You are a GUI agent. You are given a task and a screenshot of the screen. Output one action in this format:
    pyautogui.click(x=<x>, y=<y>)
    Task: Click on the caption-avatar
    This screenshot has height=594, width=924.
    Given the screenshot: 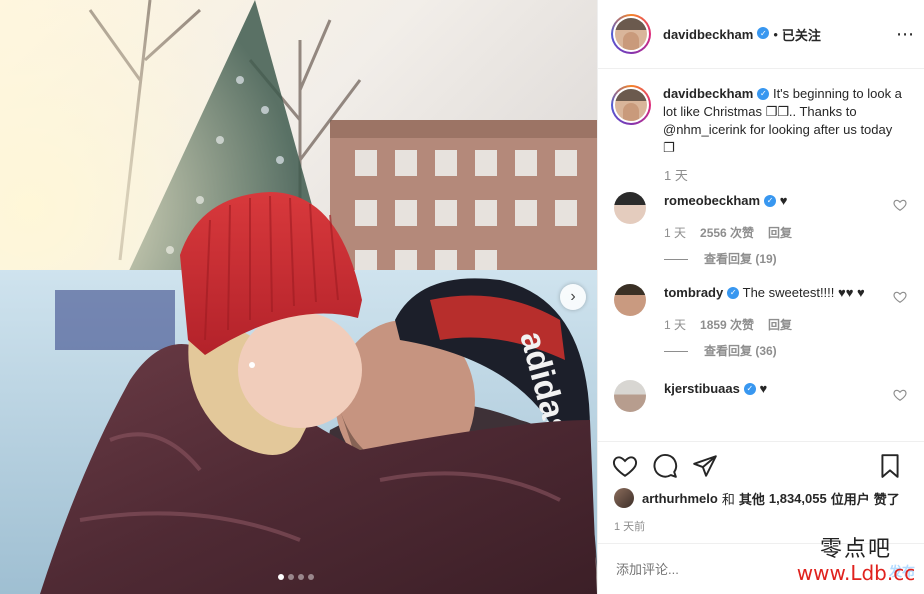 What is the action you would take?
    pyautogui.click(x=631, y=105)
    